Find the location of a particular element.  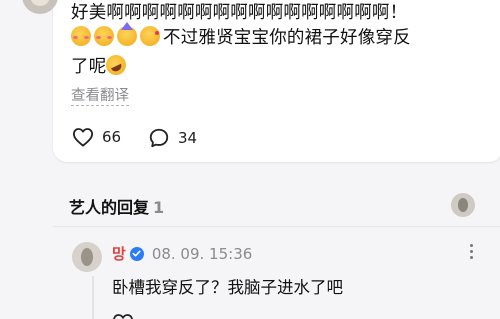

reply-header: 망 08. 09. 15:36 is located at coordinates (182, 253).